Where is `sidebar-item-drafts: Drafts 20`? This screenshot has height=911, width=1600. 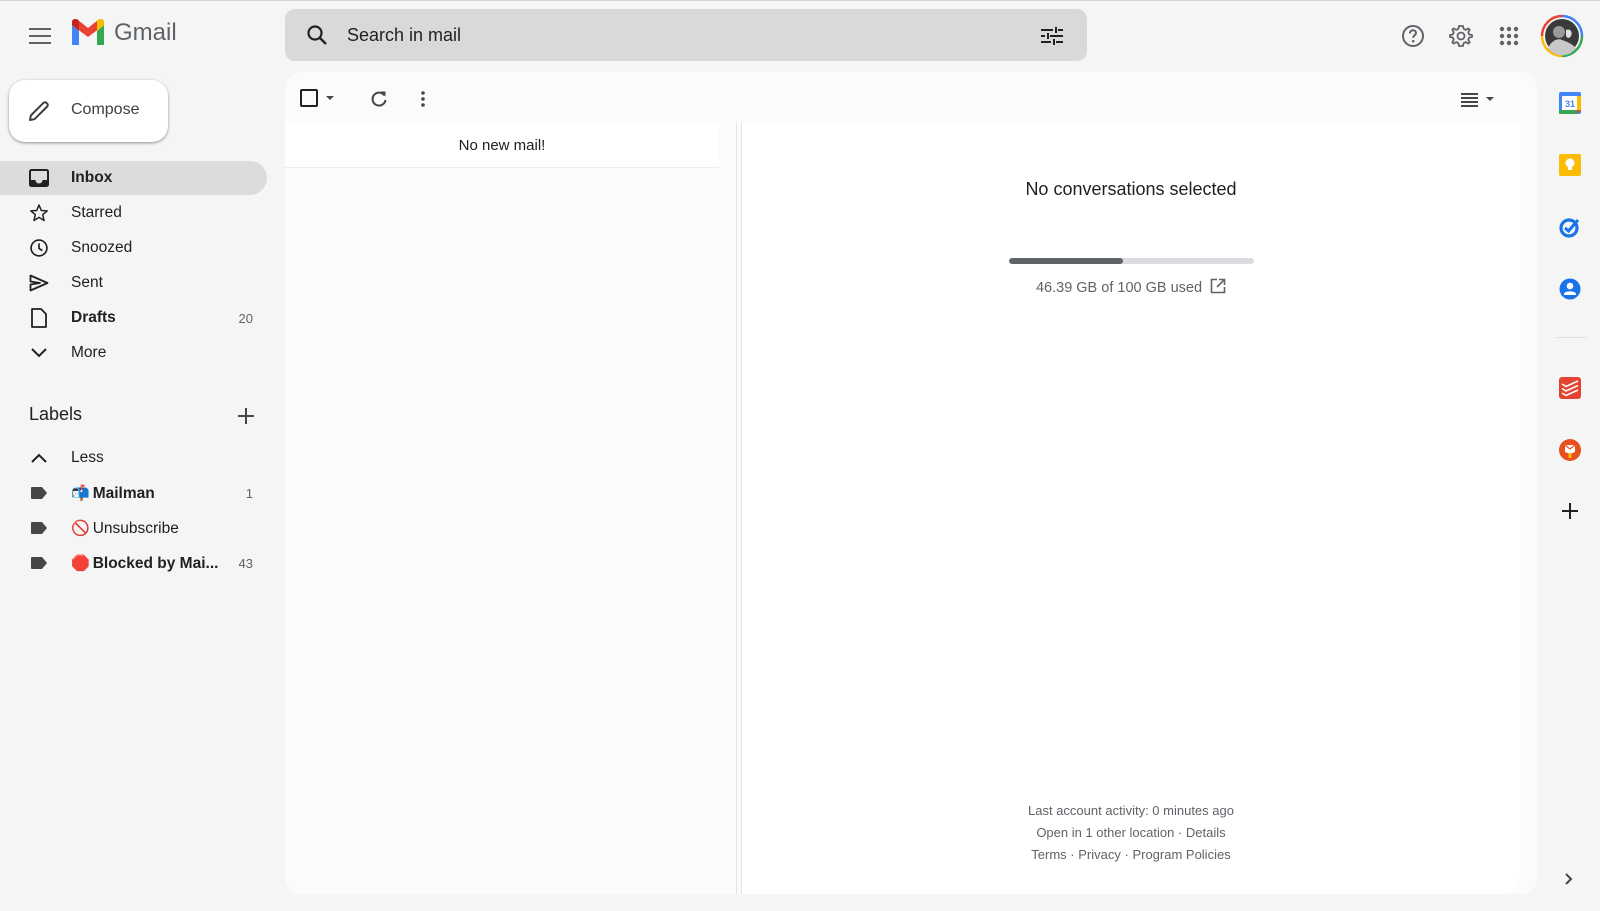
sidebar-item-drafts: Drafts 20 is located at coordinates (133, 318).